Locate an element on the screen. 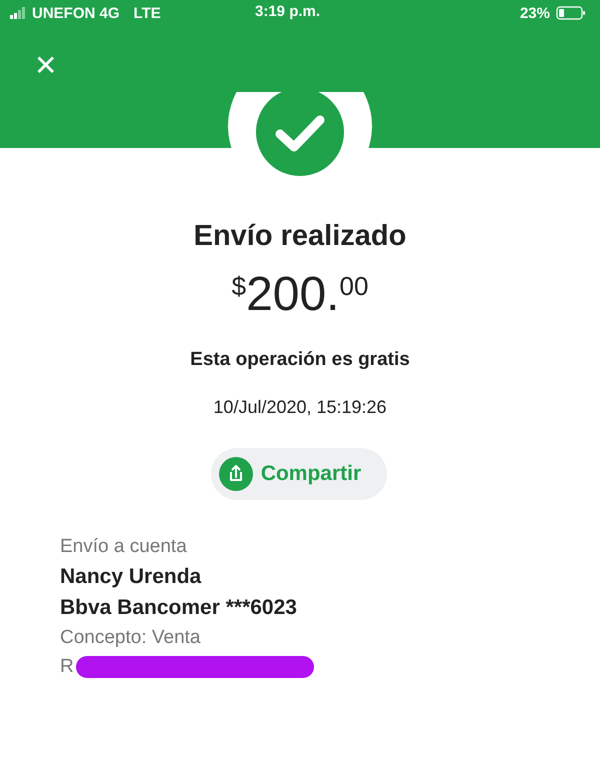  amount-value: $^{$}$200.$^{00}$ is located at coordinates (300, 295).